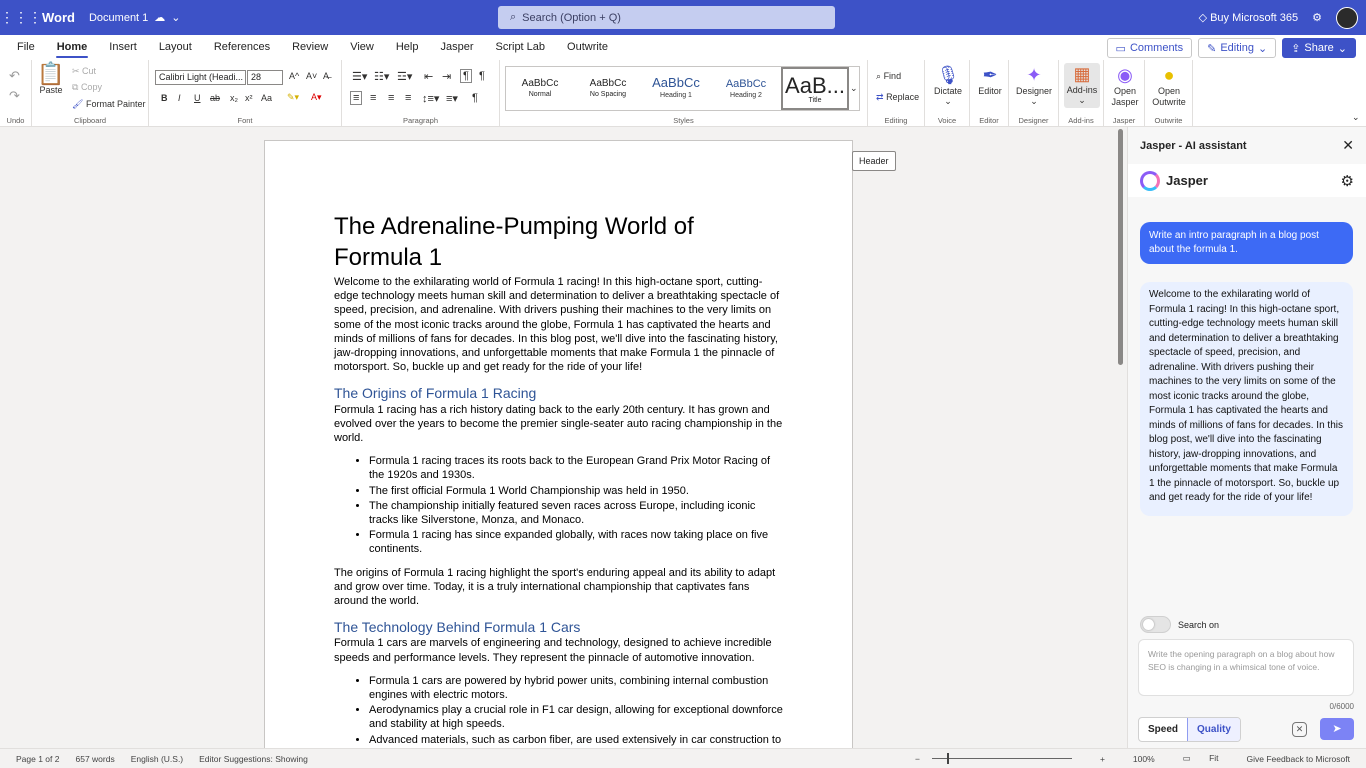 This screenshot has width=1366, height=768. I want to click on subscript-button: x₂, so click(234, 98).